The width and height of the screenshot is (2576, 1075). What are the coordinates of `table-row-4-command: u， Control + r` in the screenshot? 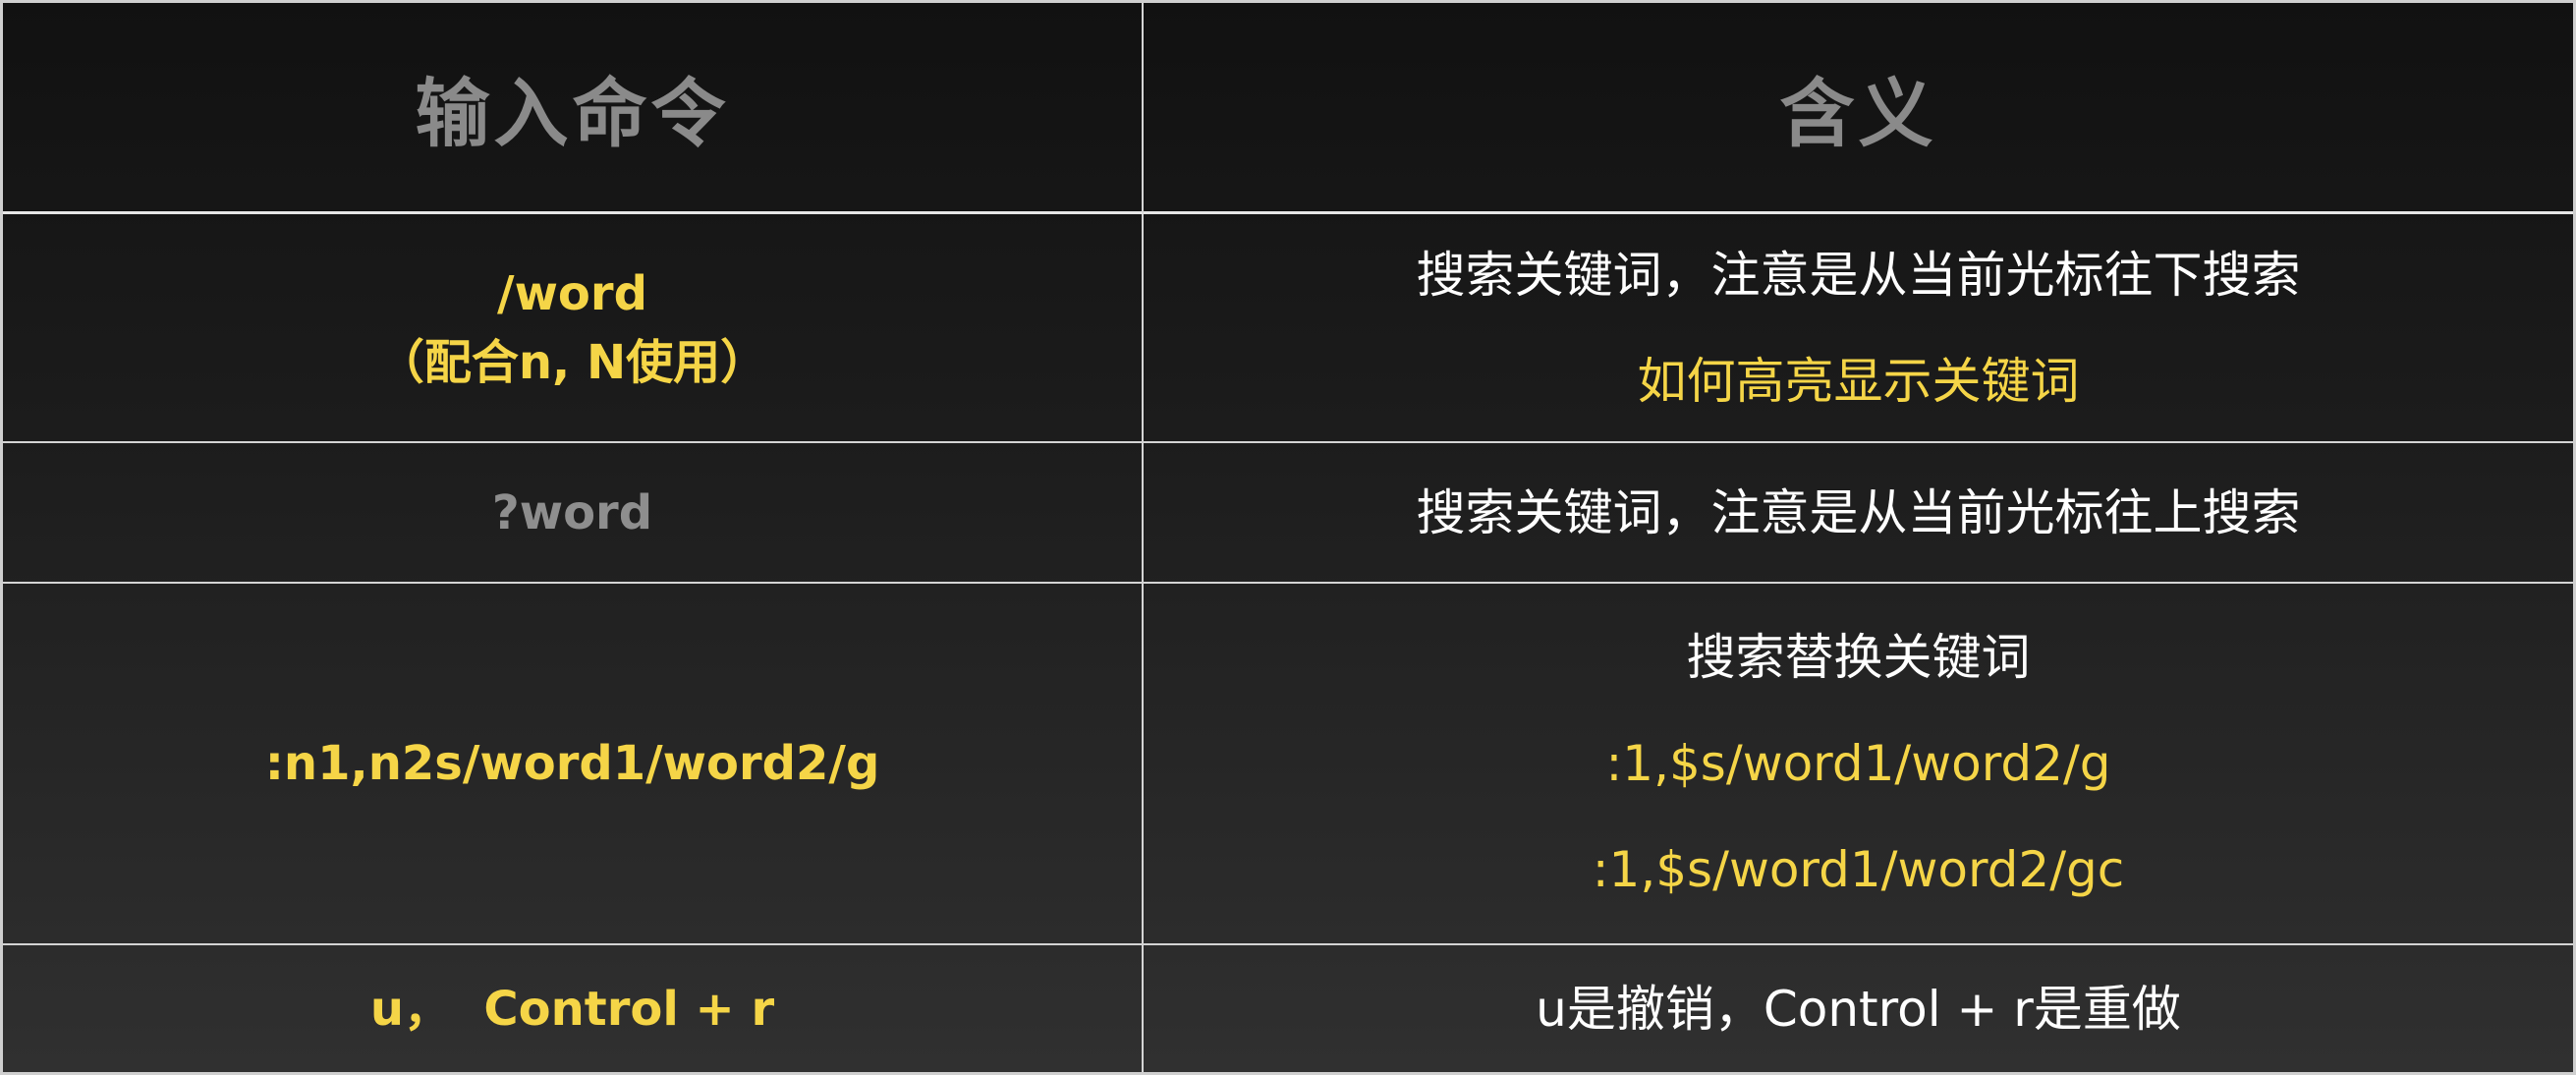 It's located at (573, 1008).